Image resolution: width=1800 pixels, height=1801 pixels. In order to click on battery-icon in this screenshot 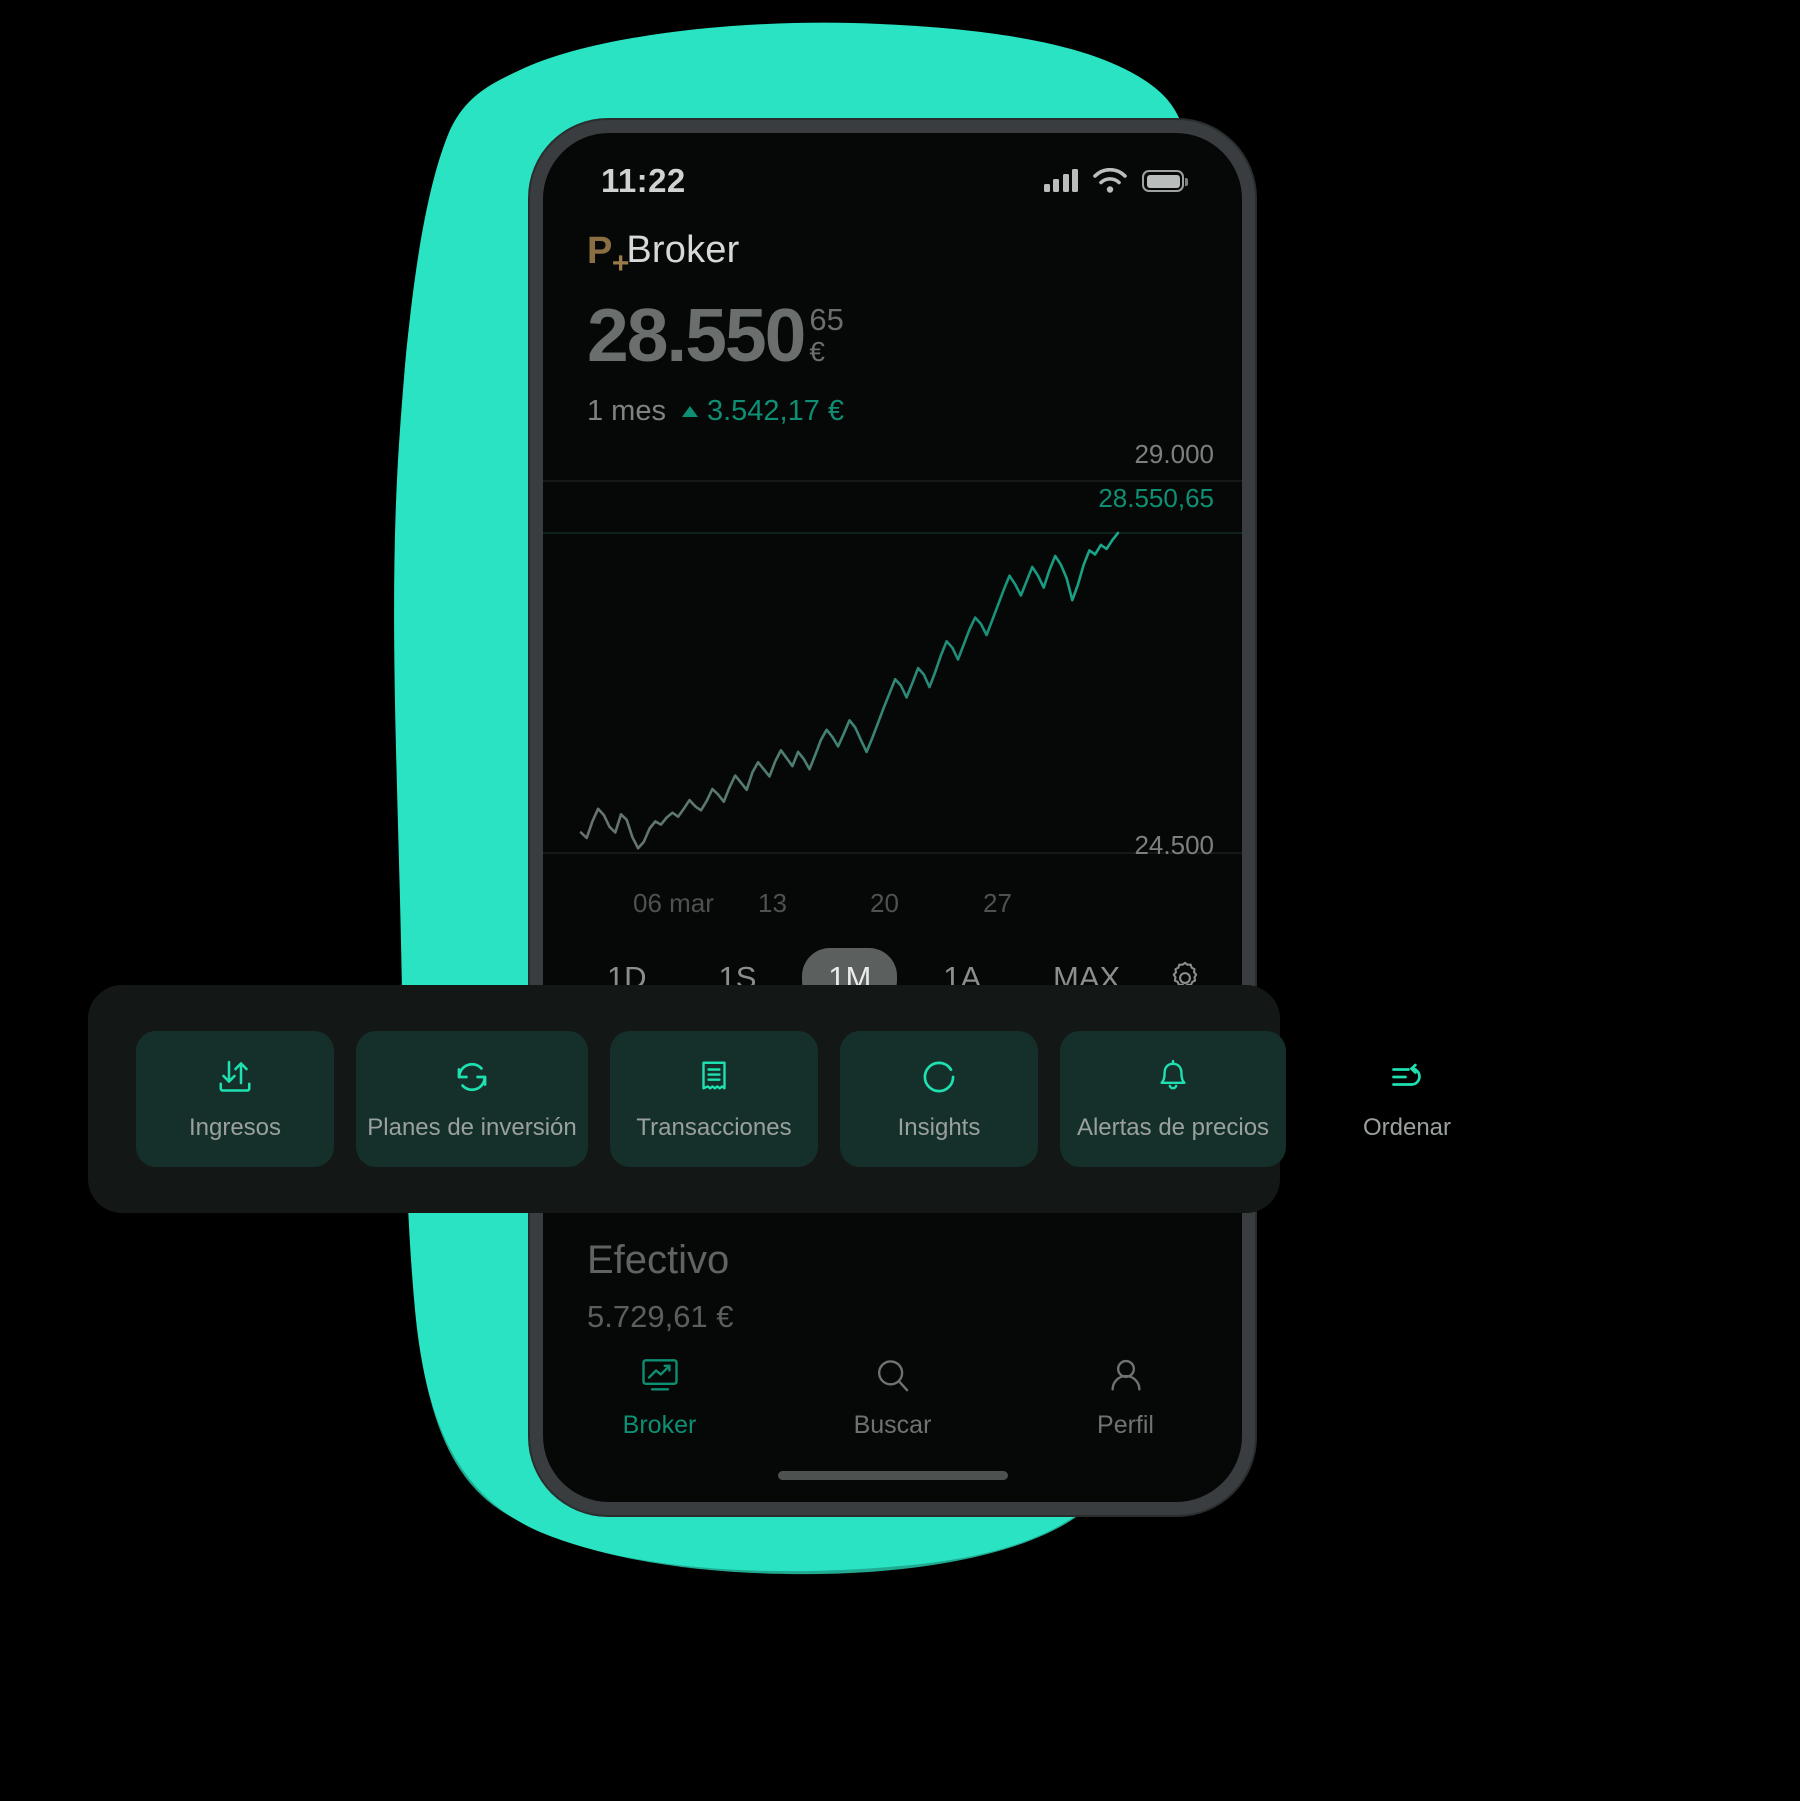, I will do `click(1165, 181)`.